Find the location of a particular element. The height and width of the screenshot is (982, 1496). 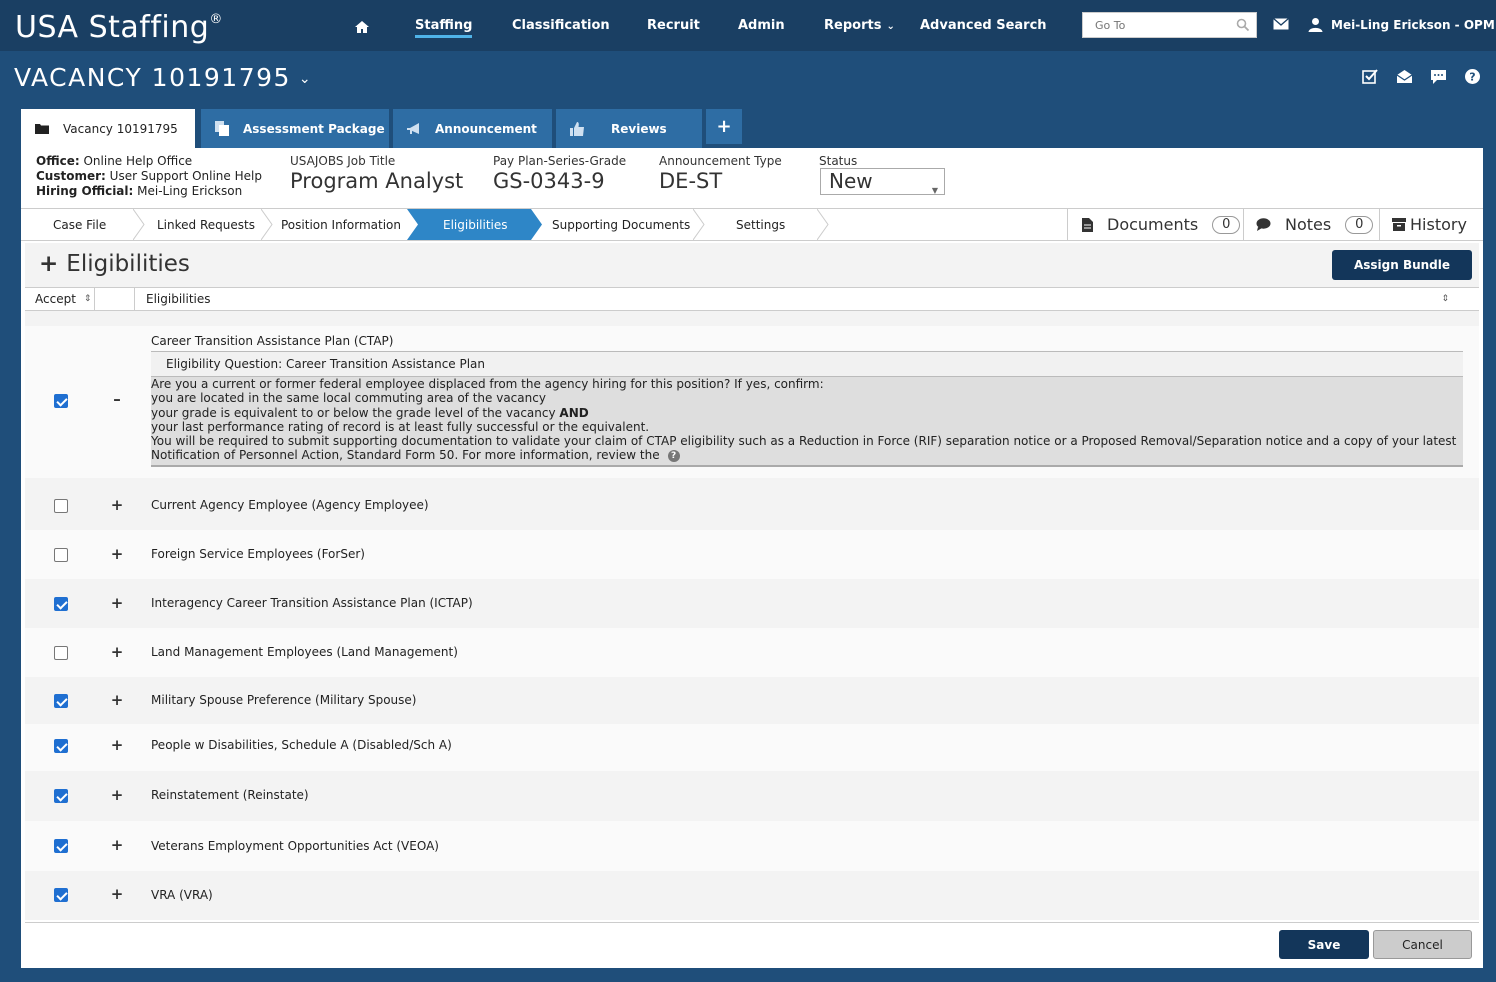

documents-button: Documents 0 is located at coordinates (1155, 224).